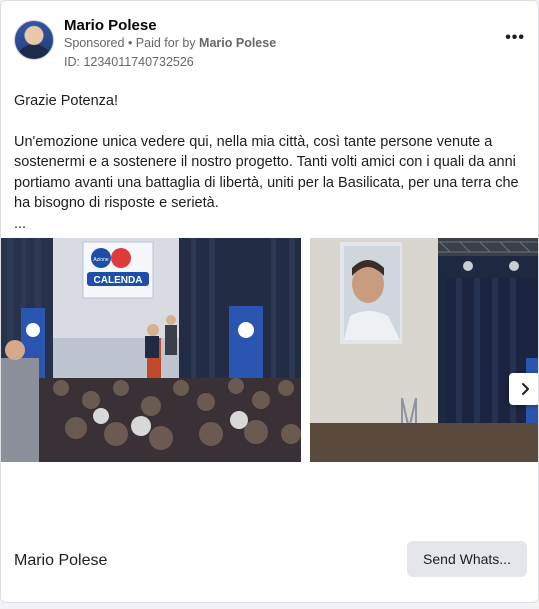 The height and width of the screenshot is (609, 539). I want to click on post-greeting: Grazie Potenza!, so click(66, 101).